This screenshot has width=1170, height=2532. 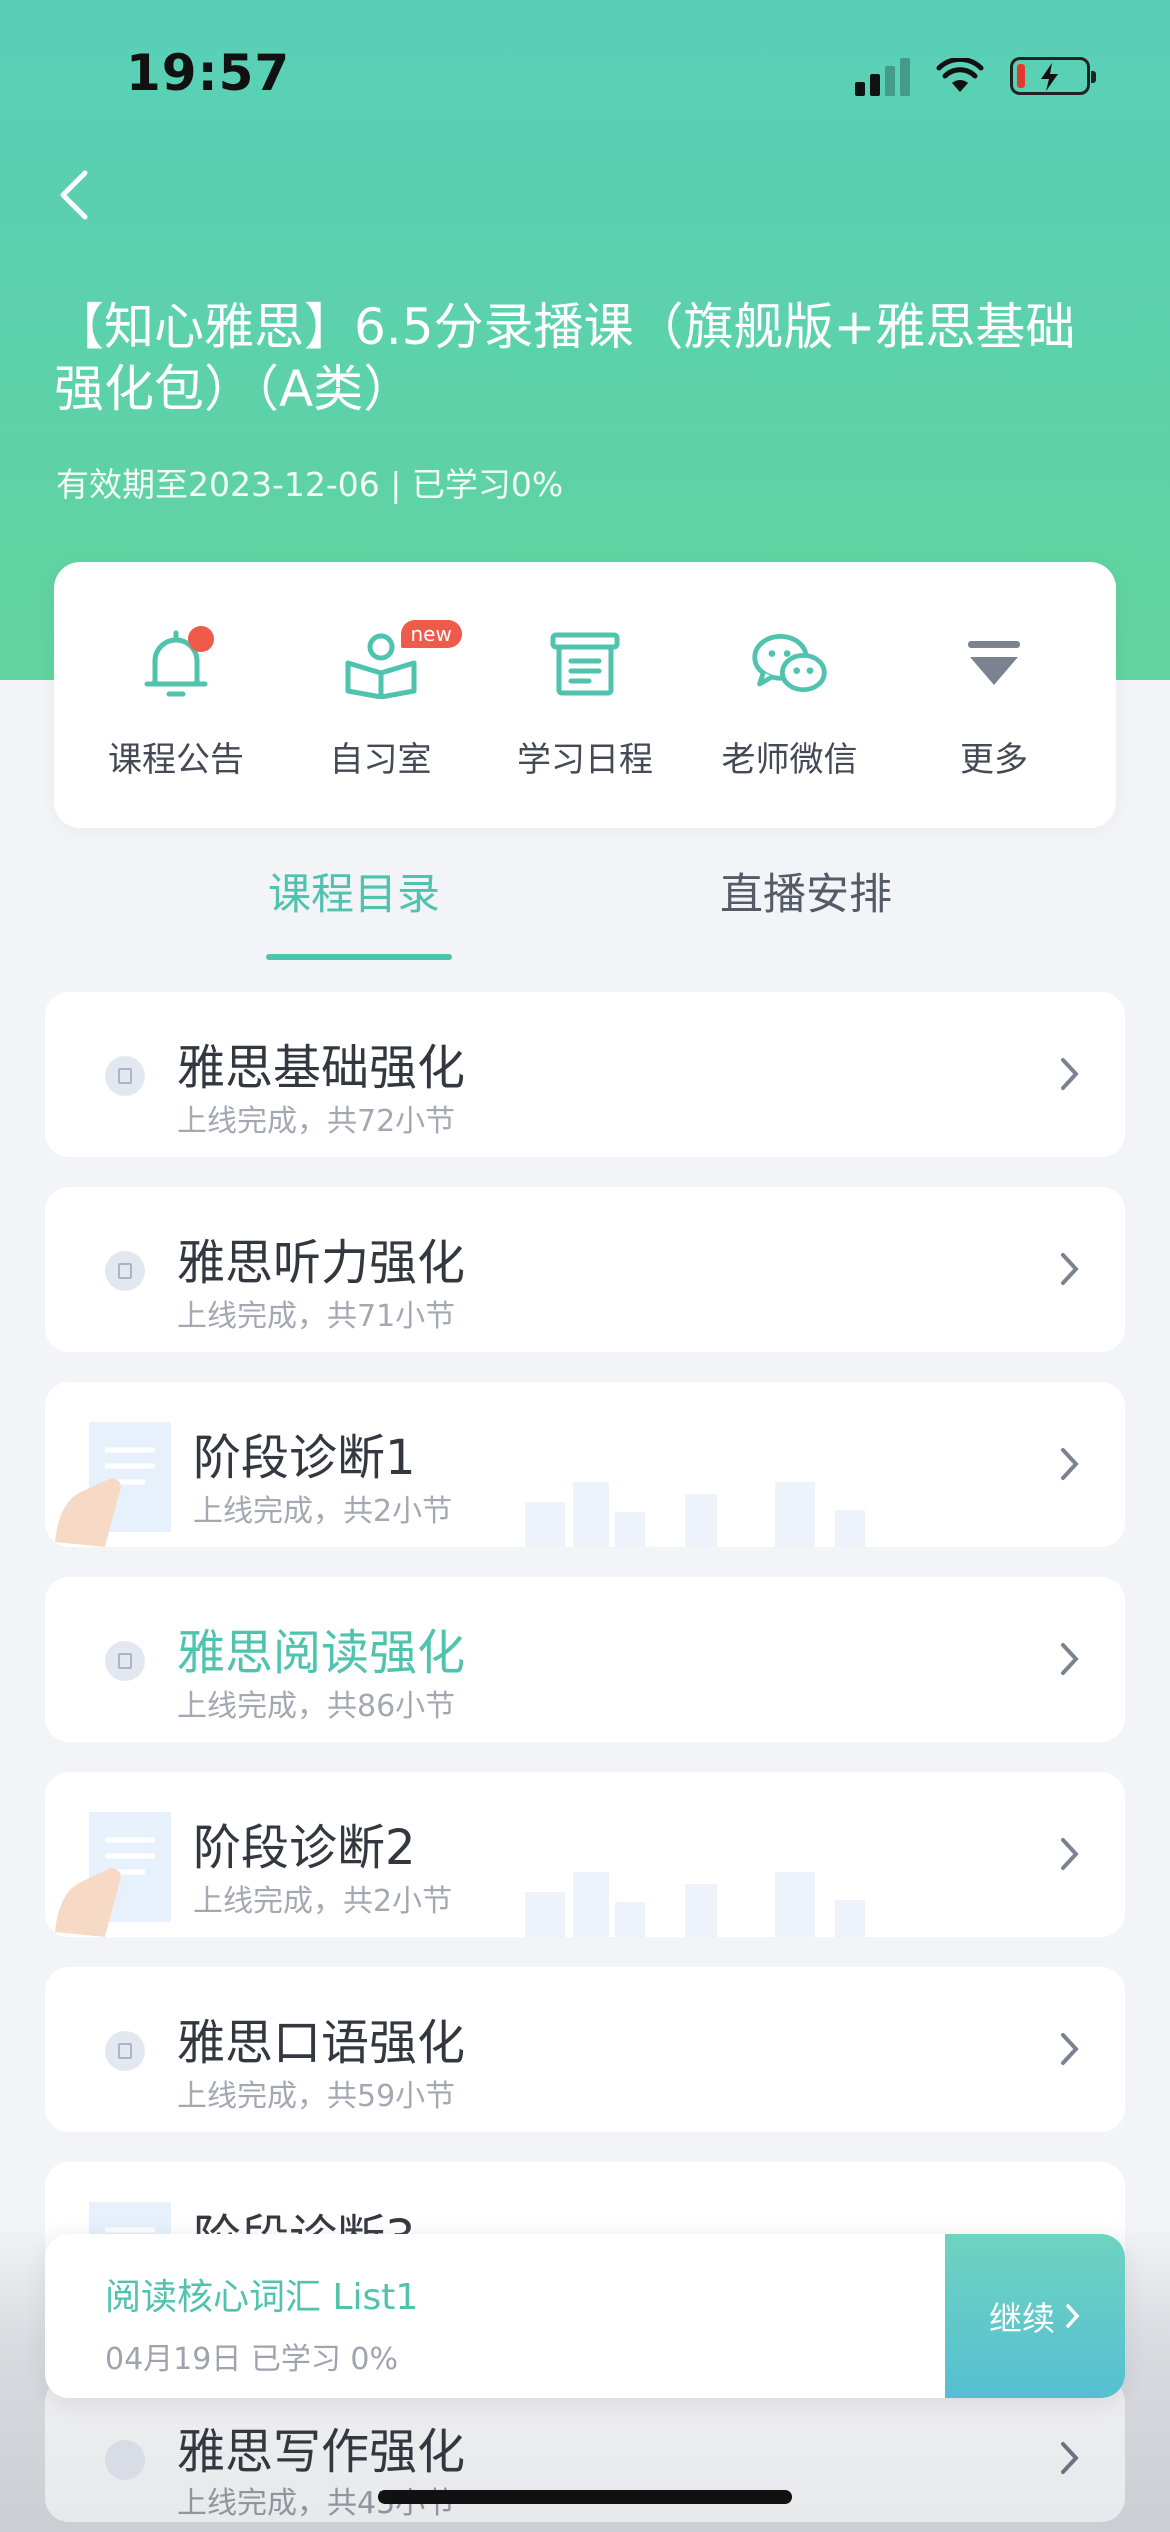 I want to click on continue-lesson-progress: 04月19日 已学习 0%, so click(x=252, y=2359).